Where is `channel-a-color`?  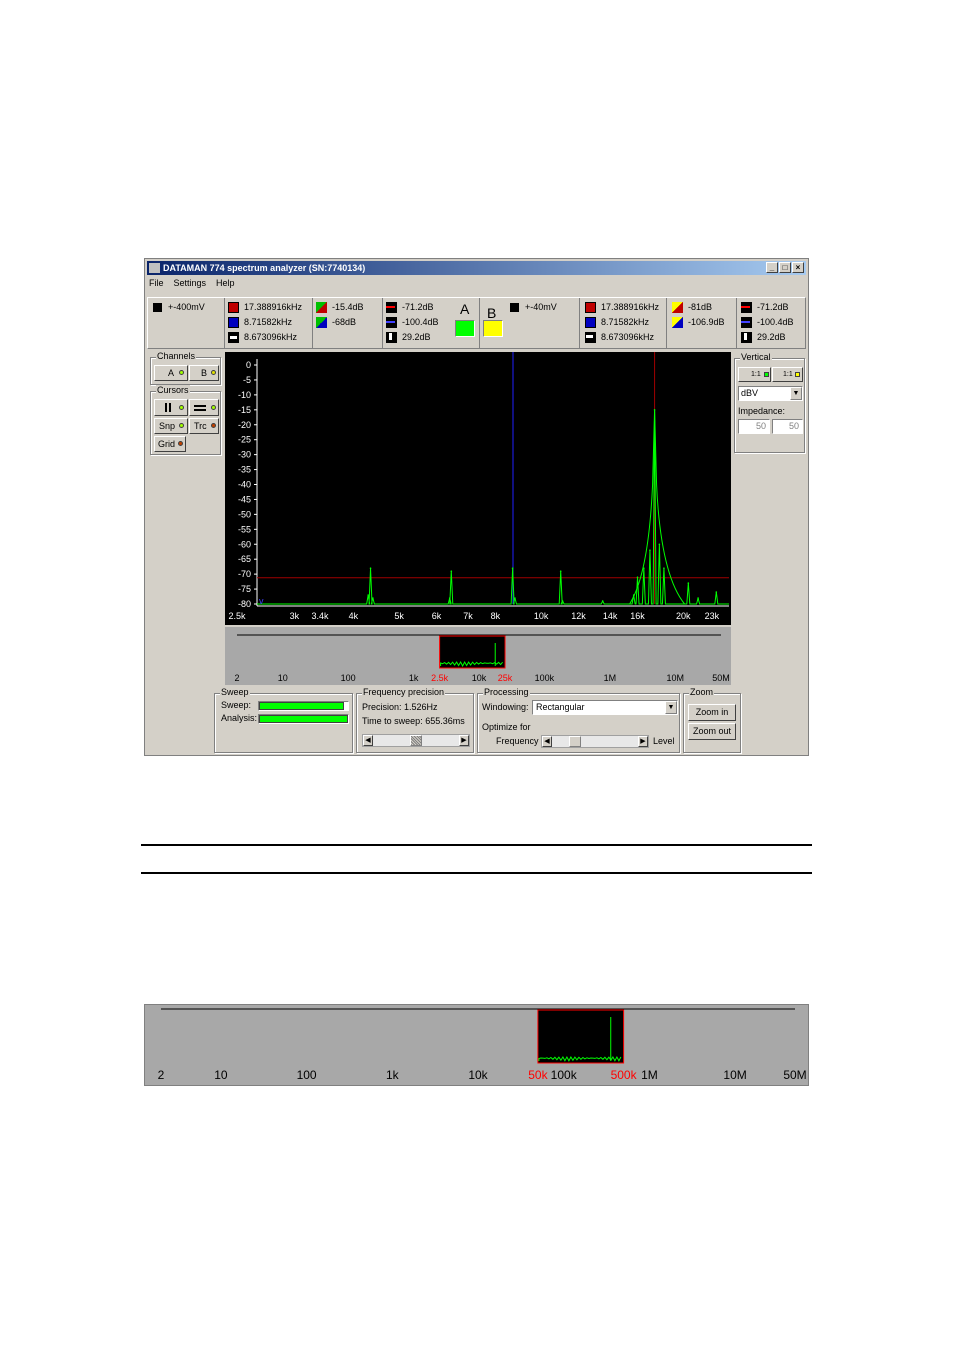
channel-a-color is located at coordinates (465, 328).